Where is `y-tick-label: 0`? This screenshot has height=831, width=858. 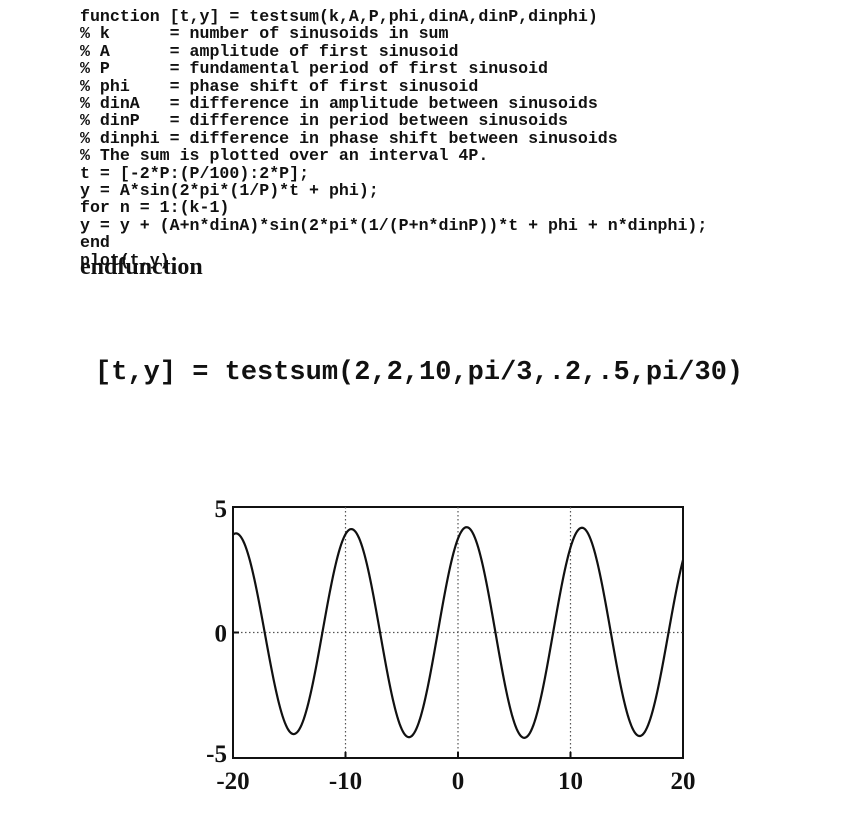
y-tick-label: 0 is located at coordinates (221, 634).